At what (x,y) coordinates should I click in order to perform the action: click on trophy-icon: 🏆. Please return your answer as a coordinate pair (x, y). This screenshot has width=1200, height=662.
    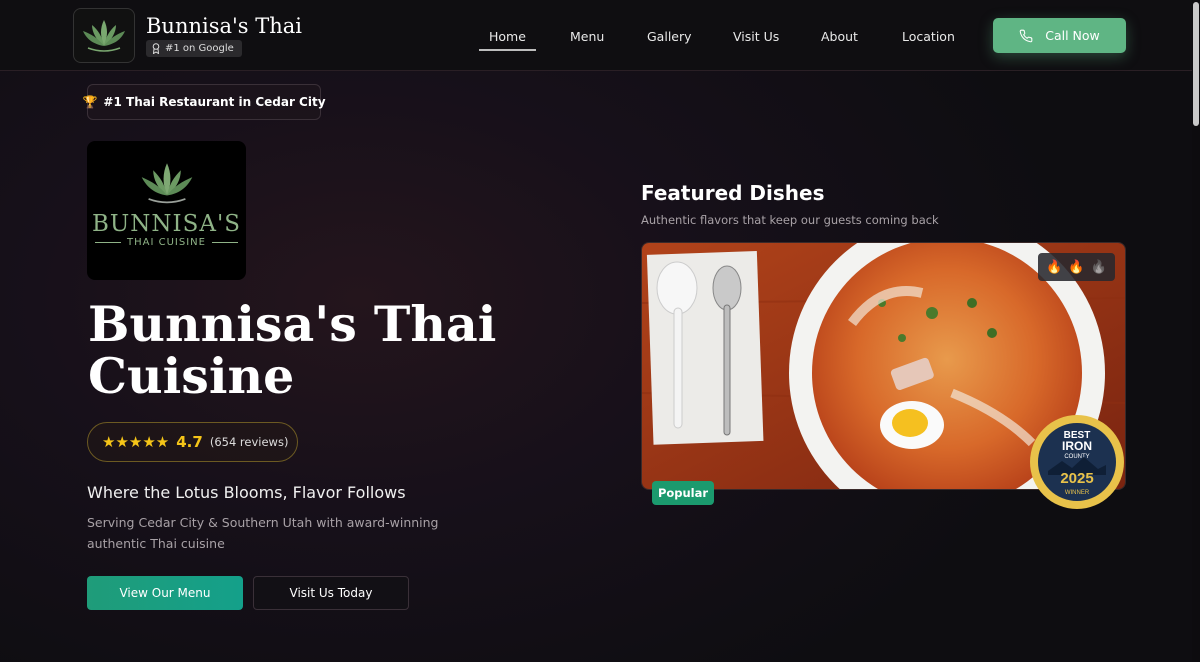
    Looking at the image, I should click on (90, 102).